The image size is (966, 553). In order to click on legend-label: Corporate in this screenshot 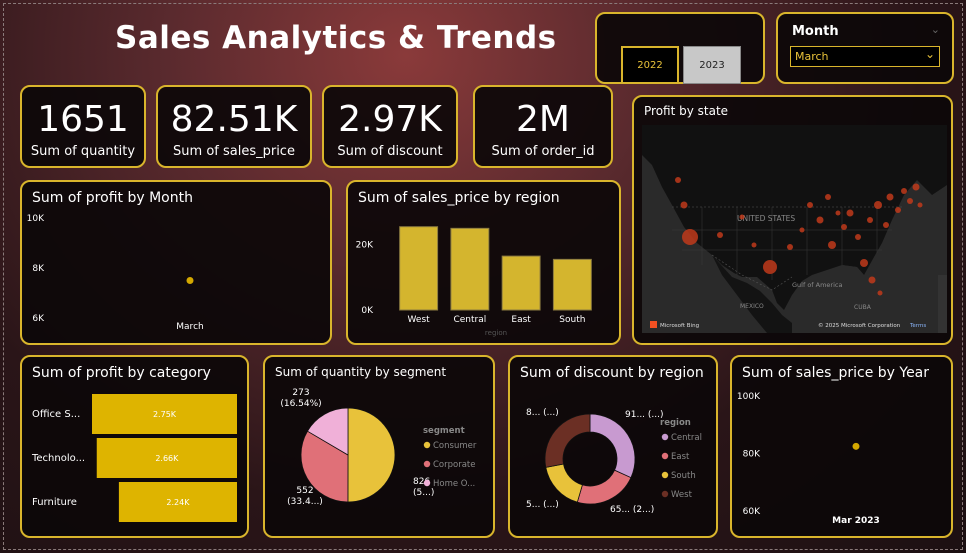, I will do `click(454, 465)`.